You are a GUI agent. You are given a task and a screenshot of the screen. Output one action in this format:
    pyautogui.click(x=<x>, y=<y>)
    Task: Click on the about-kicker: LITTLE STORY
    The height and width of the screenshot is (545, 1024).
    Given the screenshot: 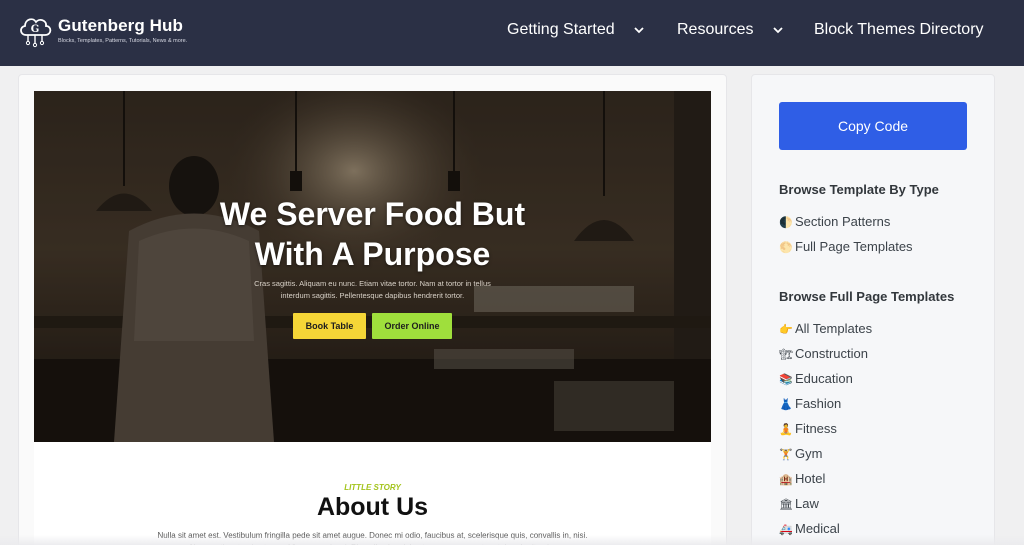 What is the action you would take?
    pyautogui.click(x=372, y=487)
    